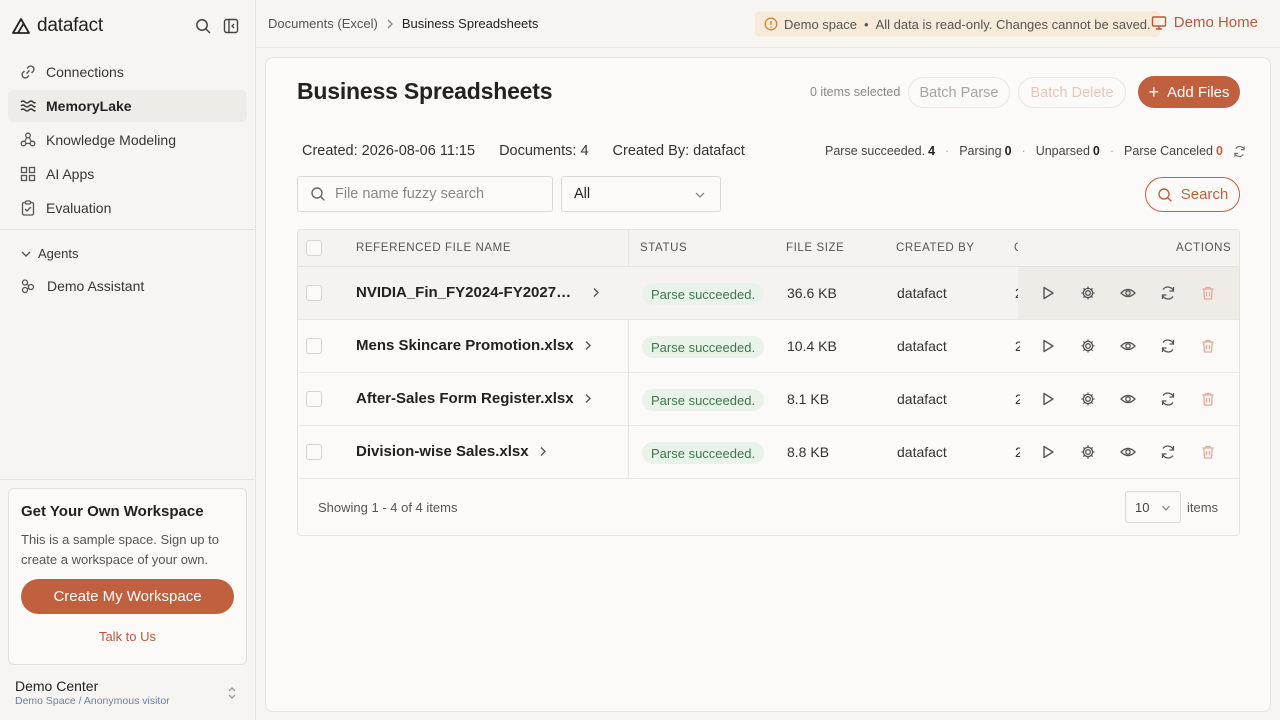 This screenshot has width=1280, height=720. Describe the element at coordinates (1062, 151) in the screenshot. I see `stat-unparsed-label: Unparsed` at that location.